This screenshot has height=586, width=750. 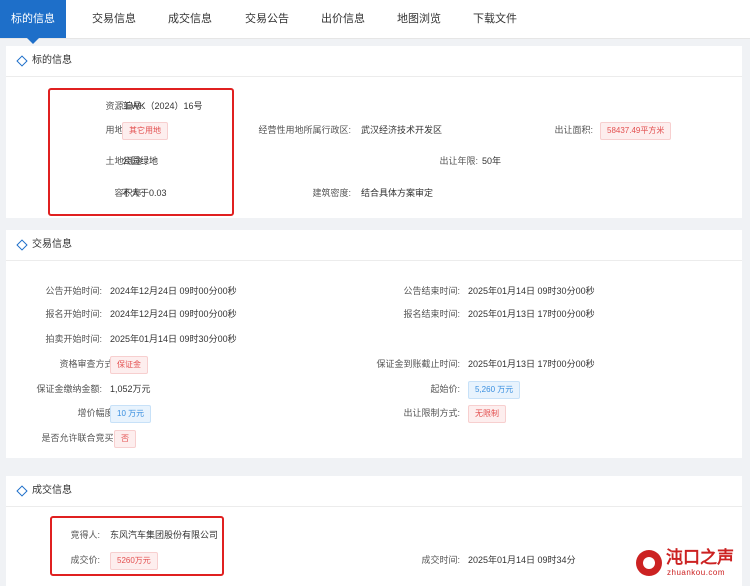 What do you see at coordinates (700, 557) in the screenshot?
I see `watermark-brand: 沌口之声` at bounding box center [700, 557].